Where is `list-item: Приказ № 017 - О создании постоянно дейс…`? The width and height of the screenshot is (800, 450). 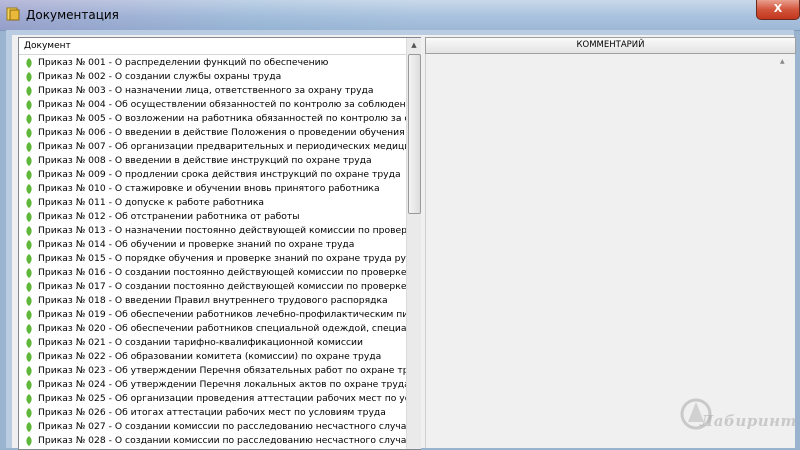 list-item: Приказ № 017 - О создании постоянно дейс… is located at coordinates (212, 287).